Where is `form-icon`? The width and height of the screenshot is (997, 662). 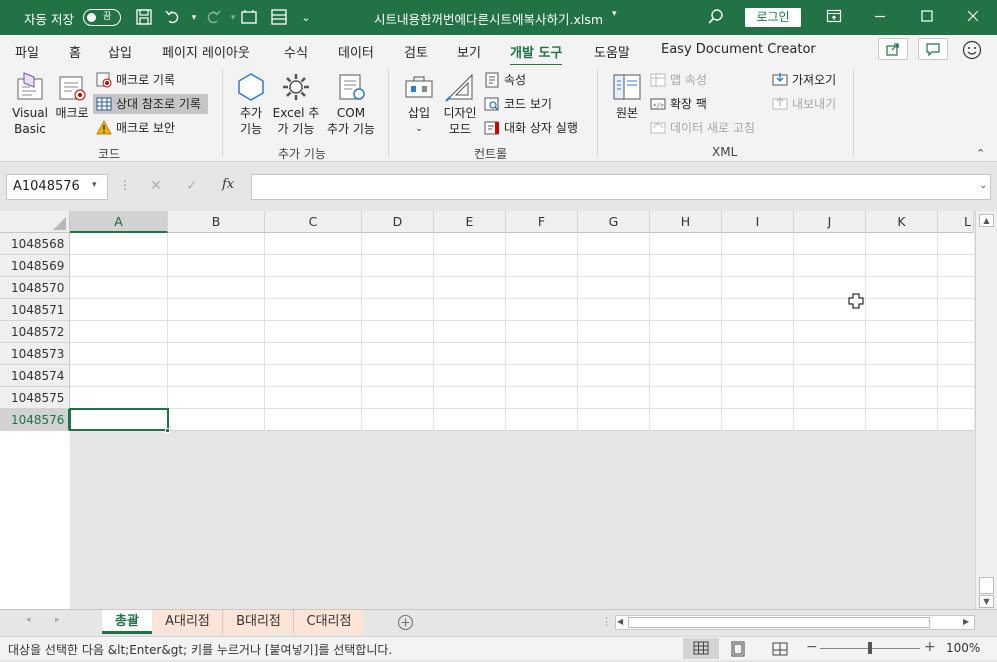 form-icon is located at coordinates (279, 18).